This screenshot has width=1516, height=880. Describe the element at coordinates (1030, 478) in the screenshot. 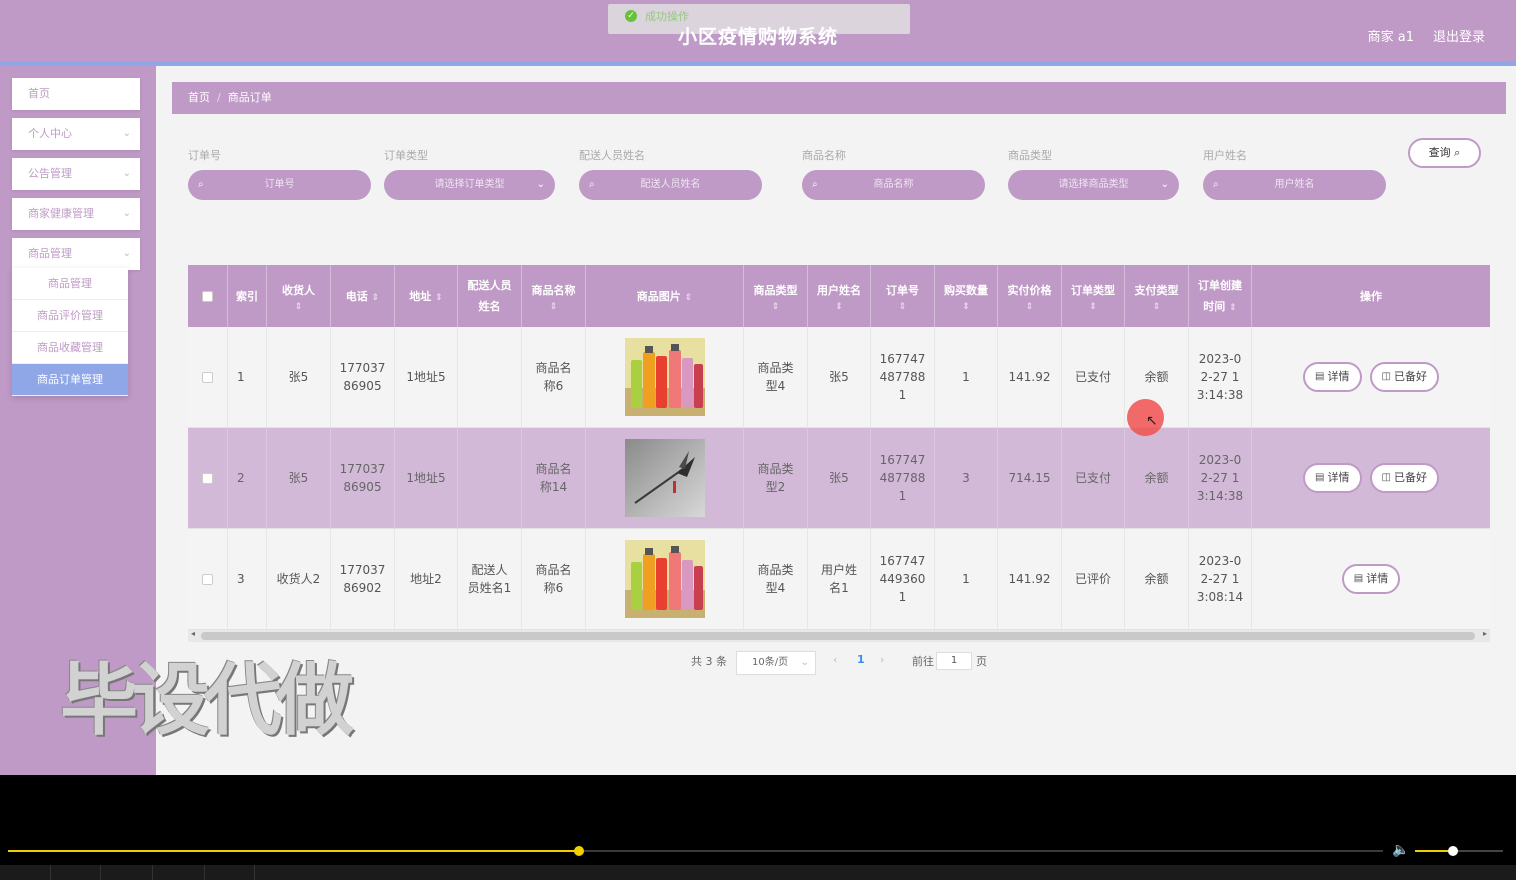

I see `cell-price: 714.15` at that location.